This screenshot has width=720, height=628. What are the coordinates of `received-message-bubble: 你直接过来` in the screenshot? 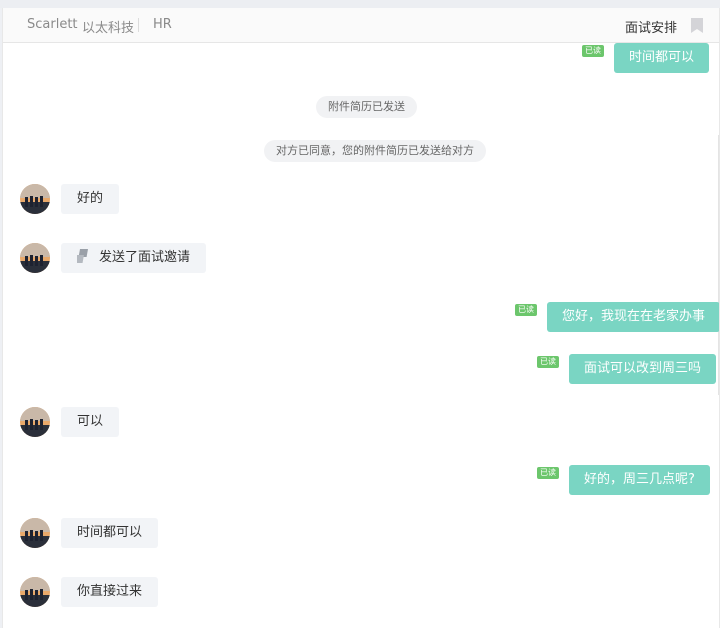 It's located at (110, 592).